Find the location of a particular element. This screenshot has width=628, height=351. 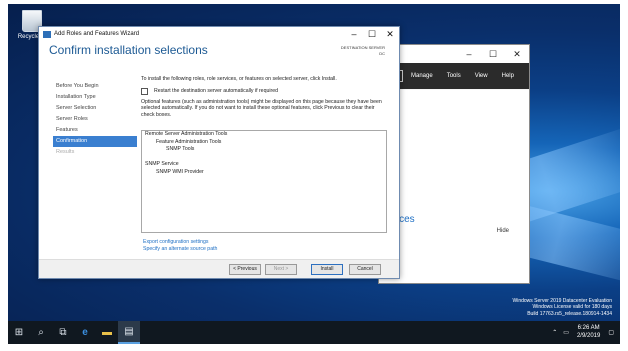

alternate-source-link: Specify an alternate source path is located at coordinates (180, 249).